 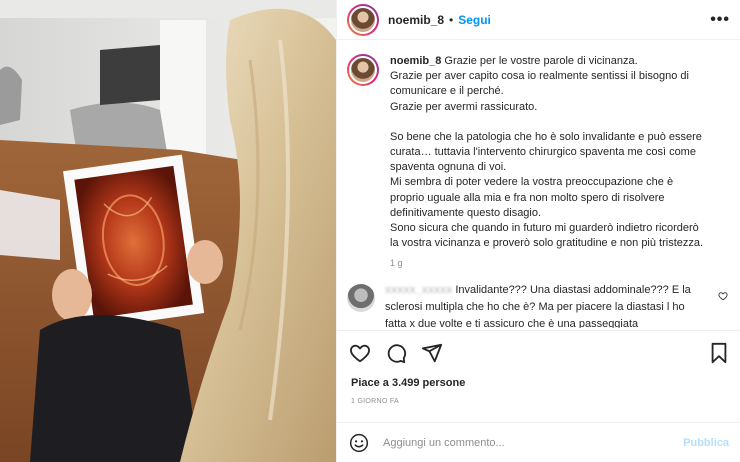 I want to click on caption-line: Grazie per avermi rassicurato., so click(x=464, y=106).